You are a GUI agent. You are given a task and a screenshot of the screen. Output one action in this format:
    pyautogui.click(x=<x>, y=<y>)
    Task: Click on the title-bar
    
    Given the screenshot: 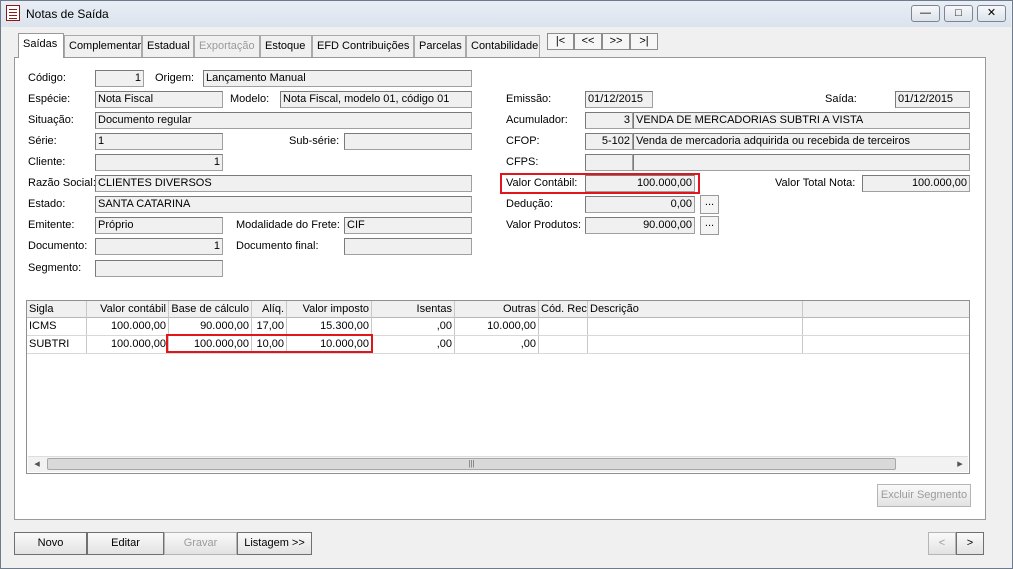 What is the action you would take?
    pyautogui.click(x=506, y=14)
    